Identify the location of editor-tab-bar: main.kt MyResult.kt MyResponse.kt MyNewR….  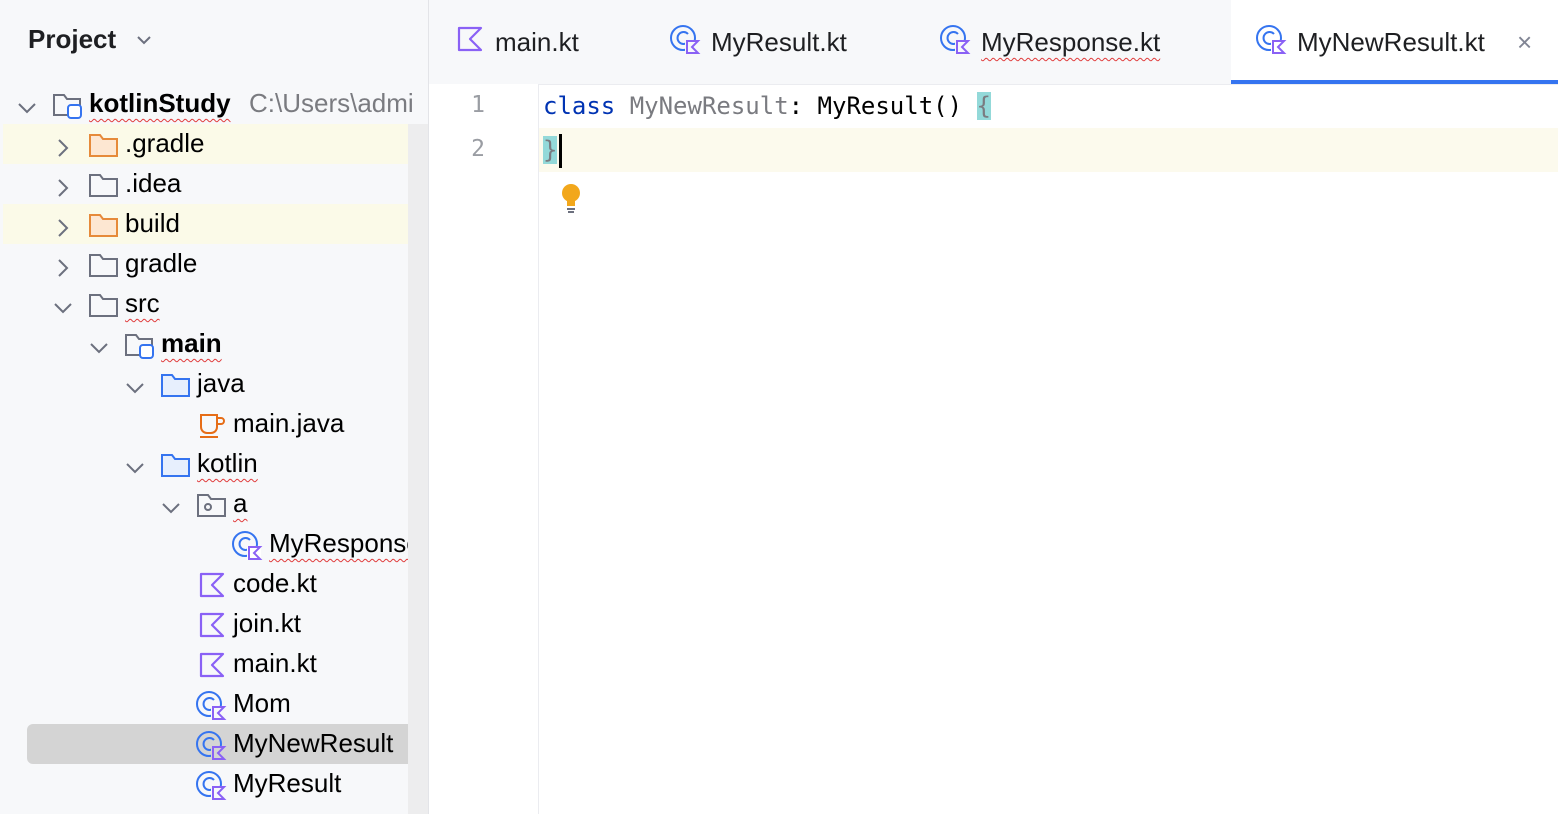
(993, 42).